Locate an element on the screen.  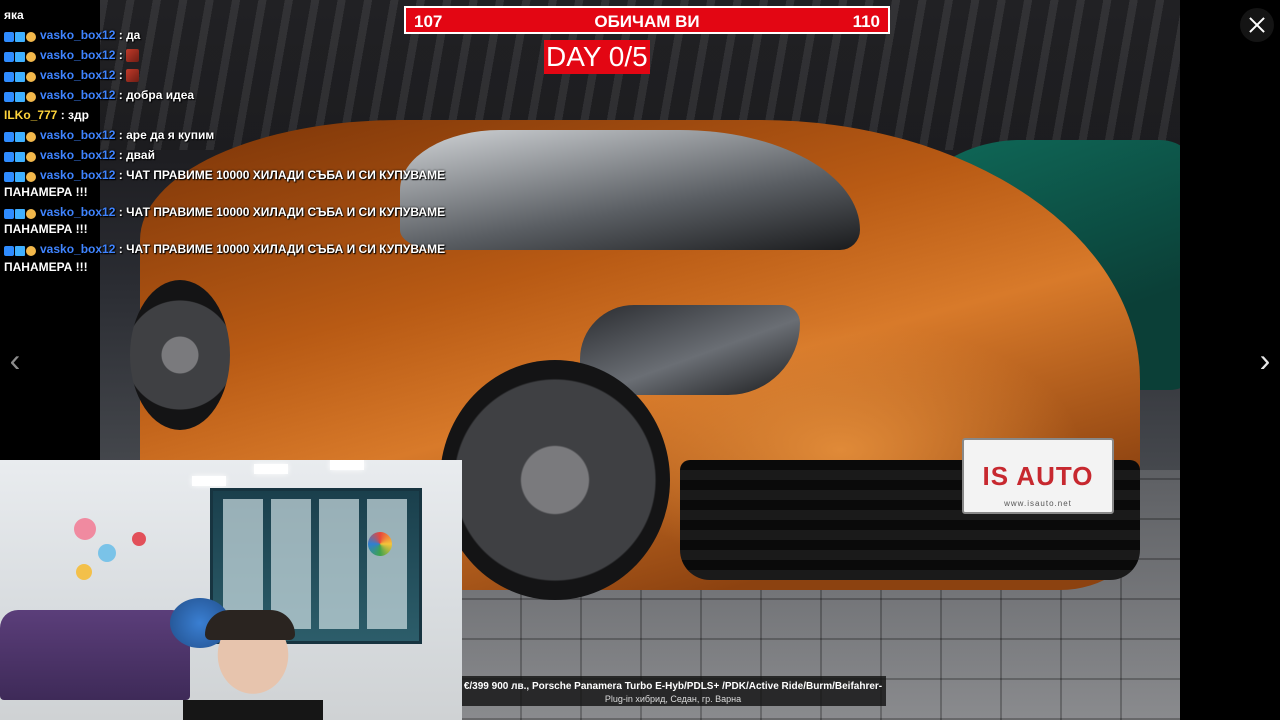
dealer-plate-url: www.isauto.net is located at coordinates (1038, 503).